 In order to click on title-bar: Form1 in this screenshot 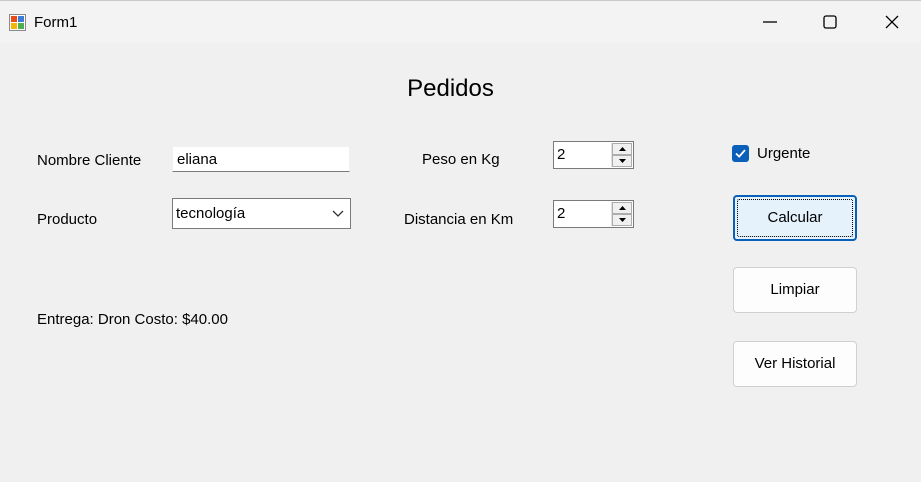, I will do `click(460, 22)`.